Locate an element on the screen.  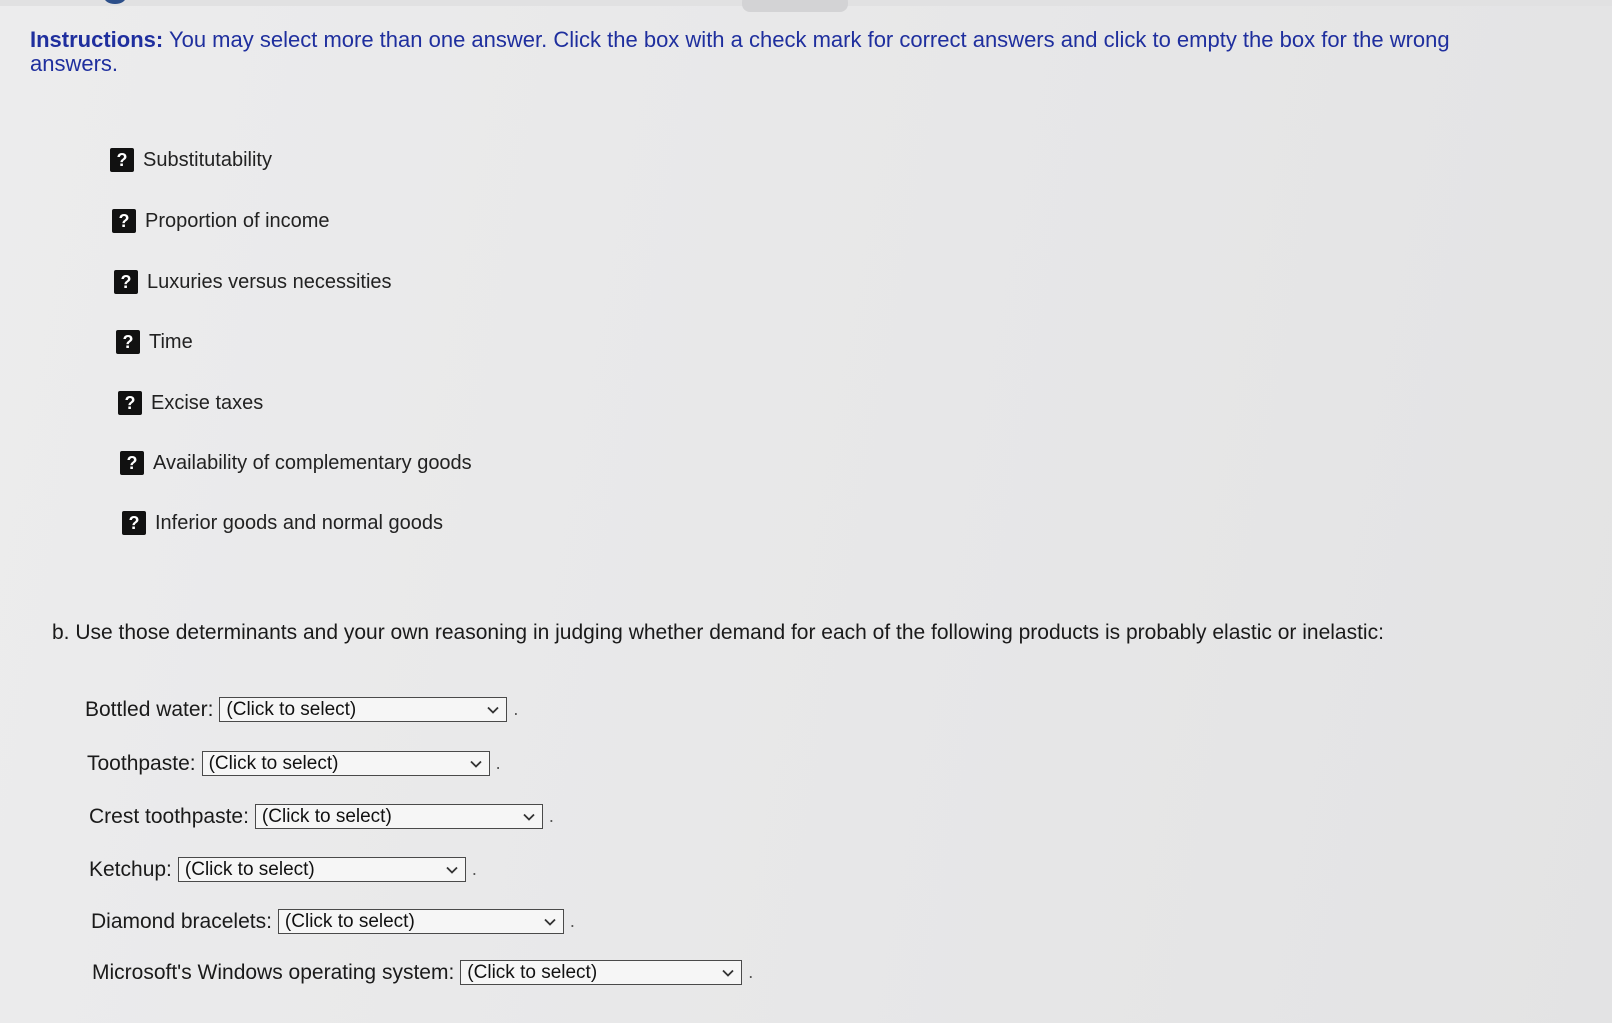
option-luxuries-versus-necessities: ? Luxuries versus necessities is located at coordinates (253, 282).